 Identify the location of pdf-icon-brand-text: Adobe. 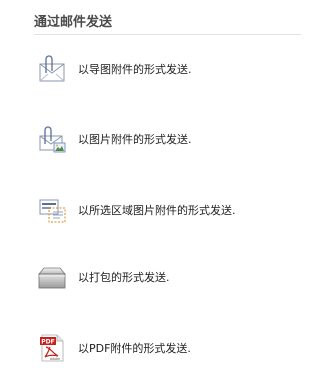
(55, 359).